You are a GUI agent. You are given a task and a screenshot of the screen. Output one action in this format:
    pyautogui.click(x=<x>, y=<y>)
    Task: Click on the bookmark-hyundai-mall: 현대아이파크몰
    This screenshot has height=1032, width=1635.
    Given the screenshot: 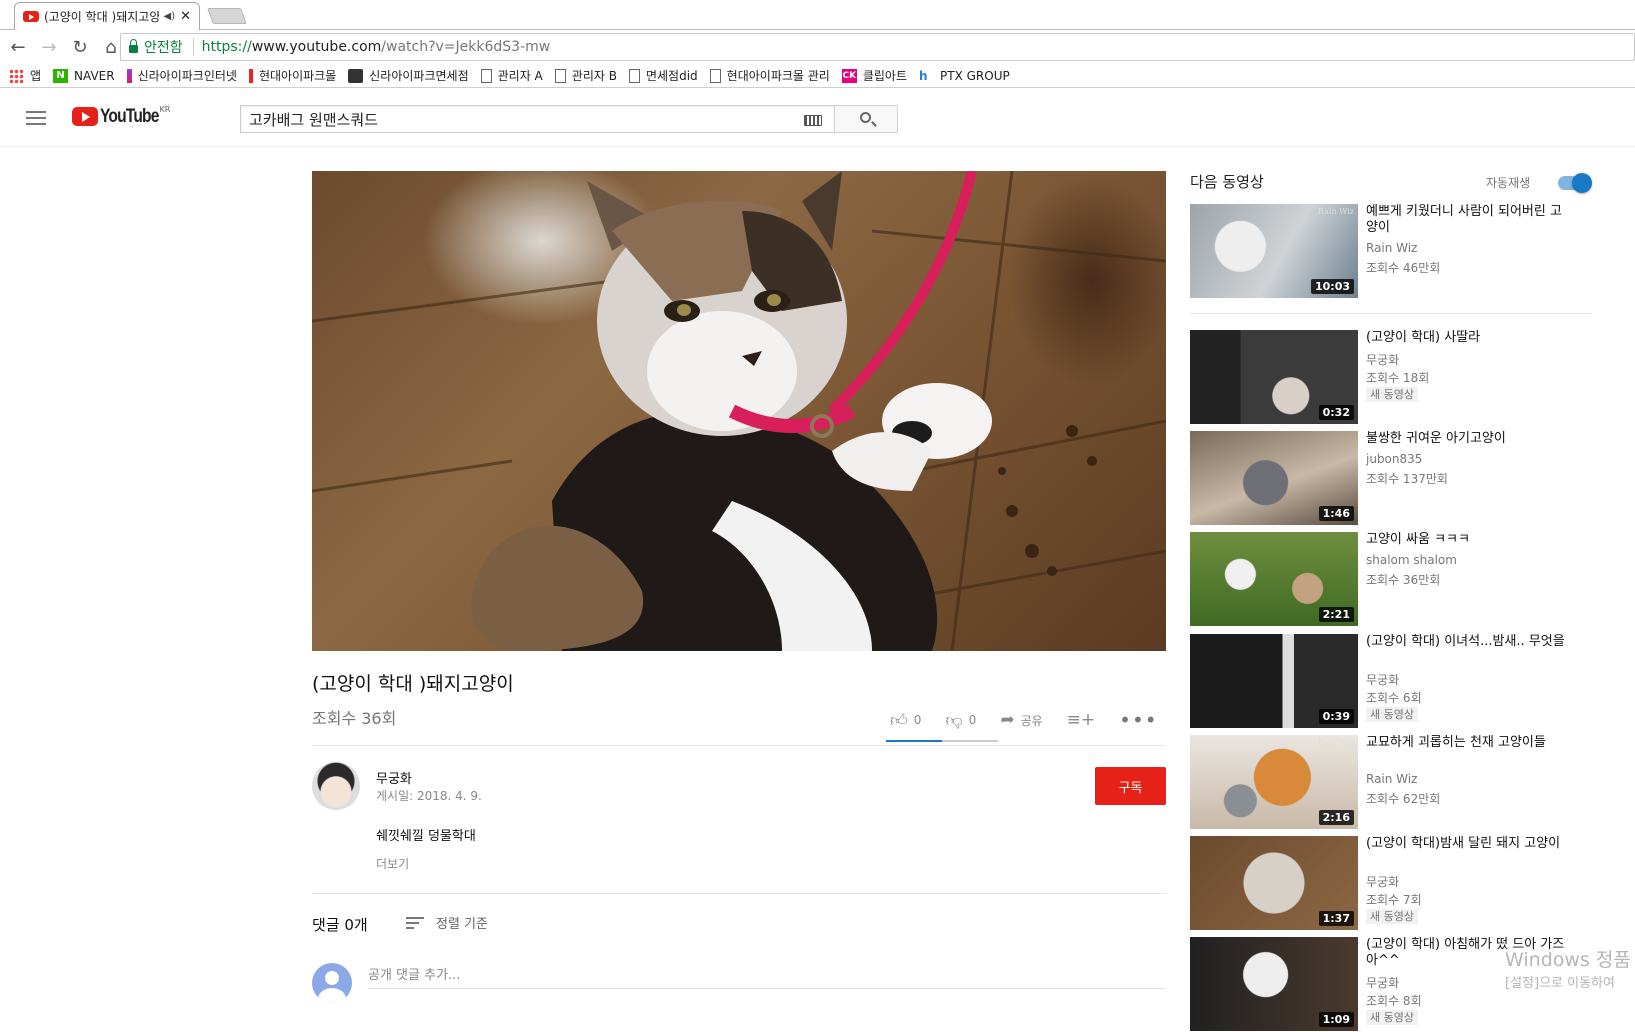 What is the action you would take?
    pyautogui.click(x=292, y=75)
    